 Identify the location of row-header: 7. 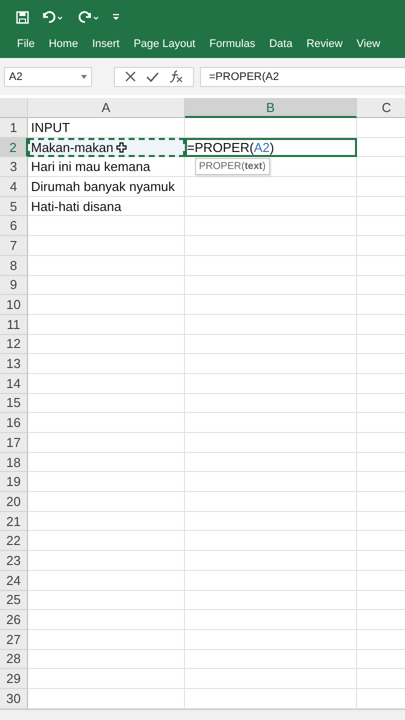
(14, 246).